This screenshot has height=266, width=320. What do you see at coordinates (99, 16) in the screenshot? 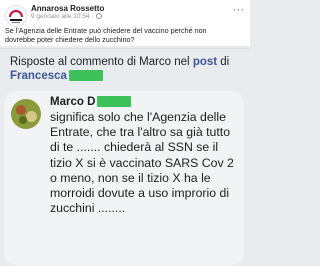
I see `globe-icon` at bounding box center [99, 16].